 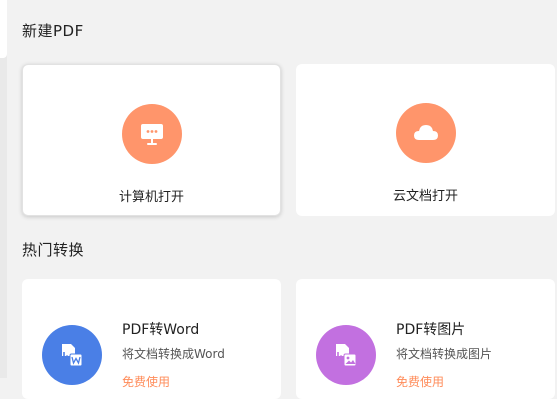 What do you see at coordinates (431, 330) in the screenshot?
I see `pdf-to-image-title: PDF转图片` at bounding box center [431, 330].